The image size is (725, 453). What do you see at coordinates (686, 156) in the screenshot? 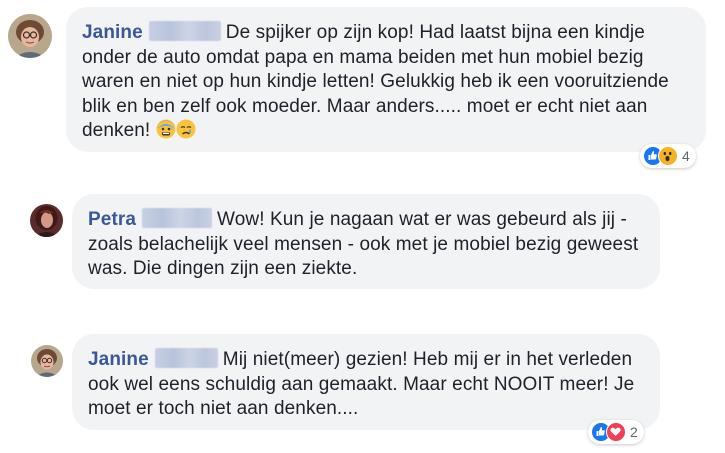
I see `reaction-count: 4` at bounding box center [686, 156].